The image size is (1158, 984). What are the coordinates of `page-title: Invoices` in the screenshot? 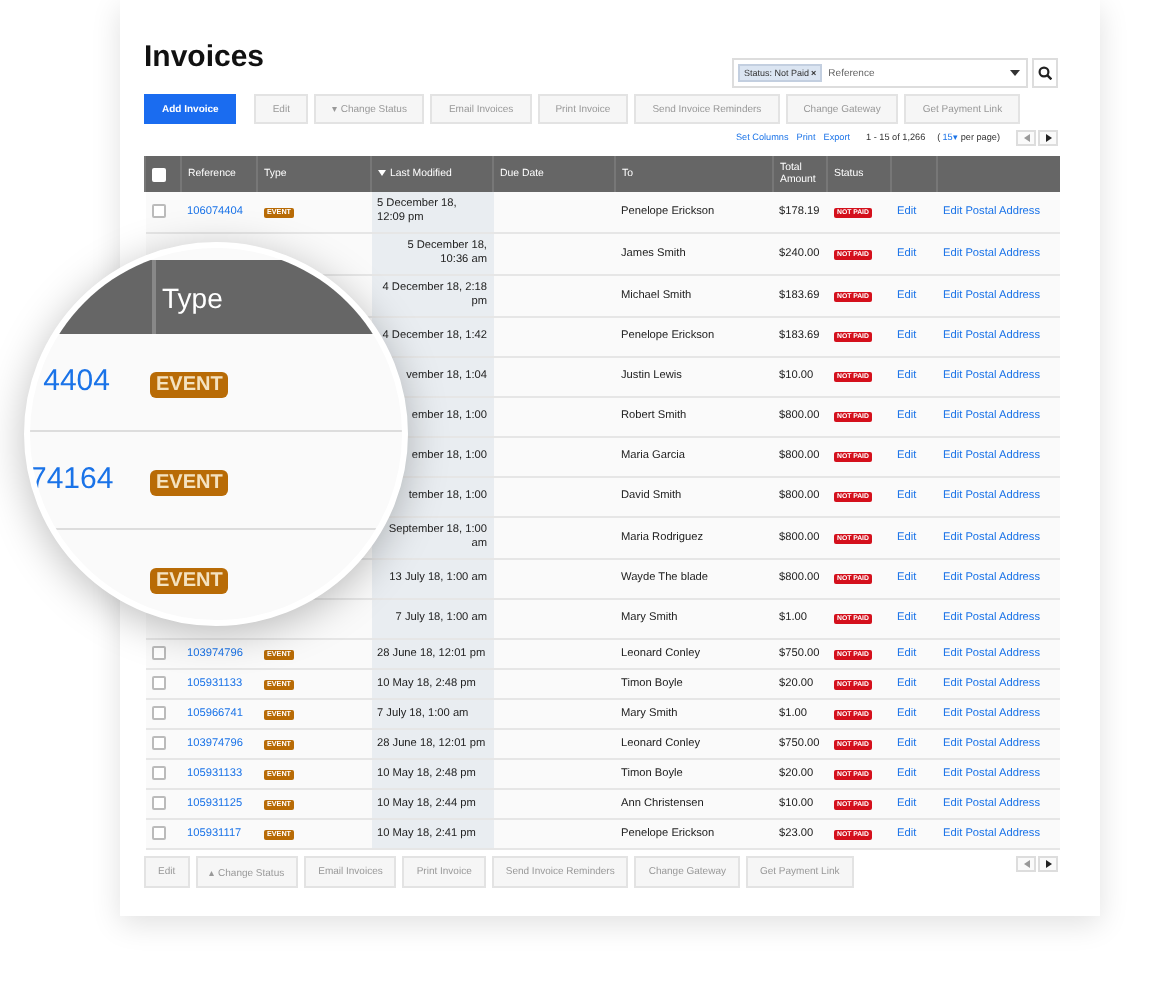 It's located at (204, 58).